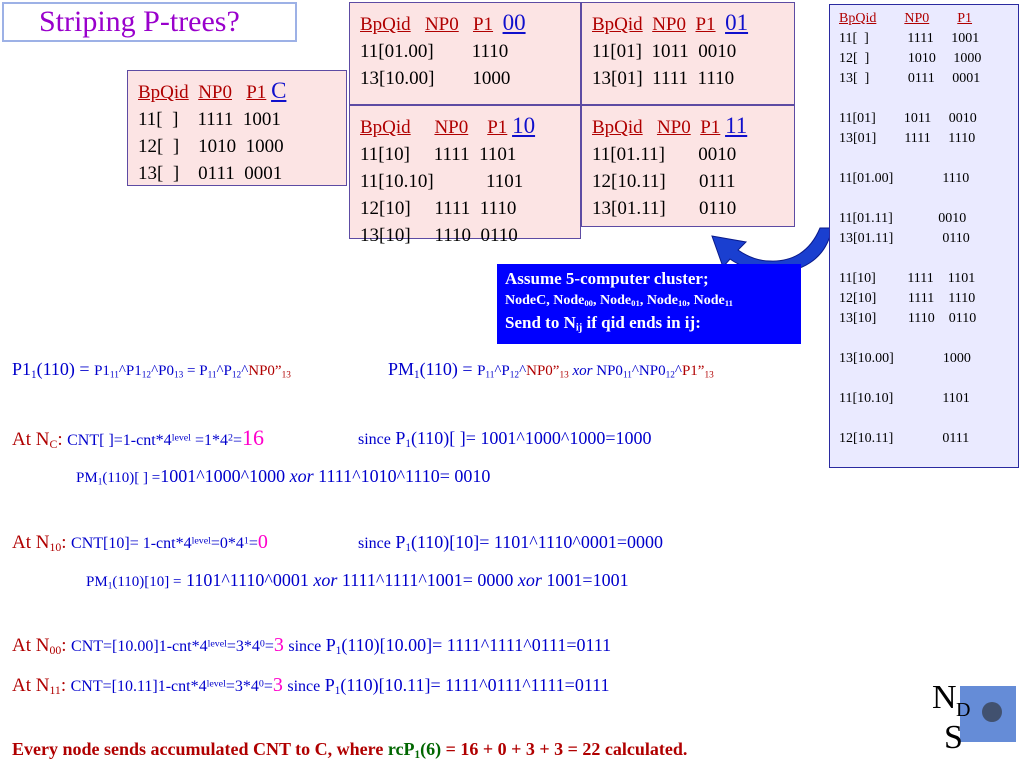 Image resolution: width=1024 pixels, height=768 pixels. I want to click on at-nc-cnt: At NC: CNT[ ]=1-cnt*4level =1*42=16, so click(138, 438).